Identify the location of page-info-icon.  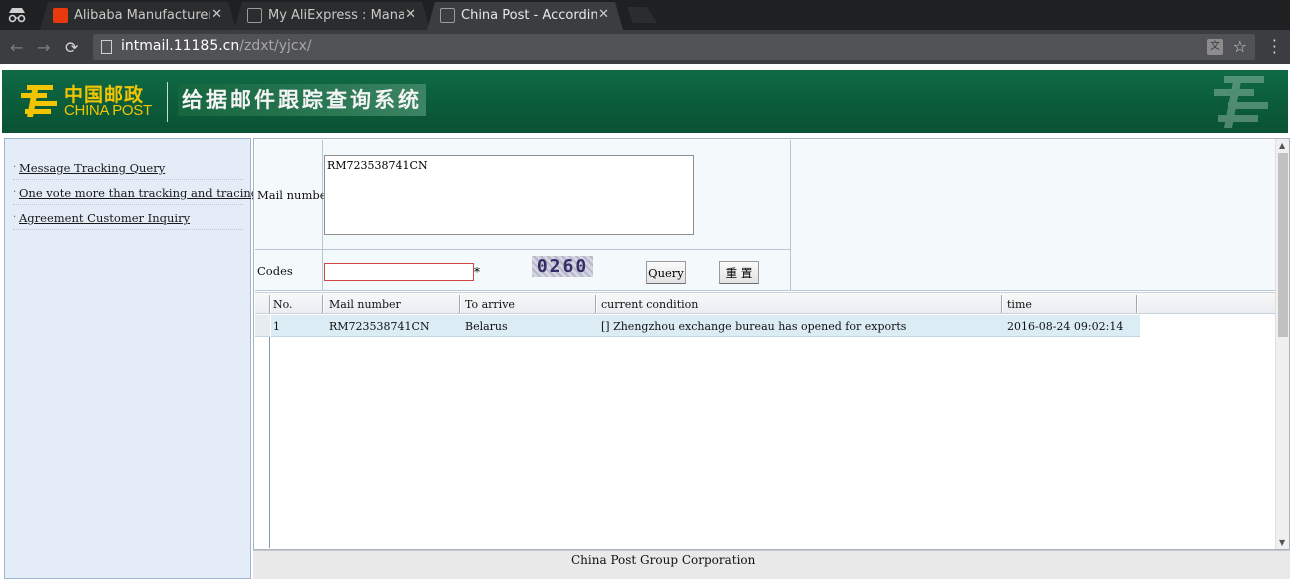
(106, 47).